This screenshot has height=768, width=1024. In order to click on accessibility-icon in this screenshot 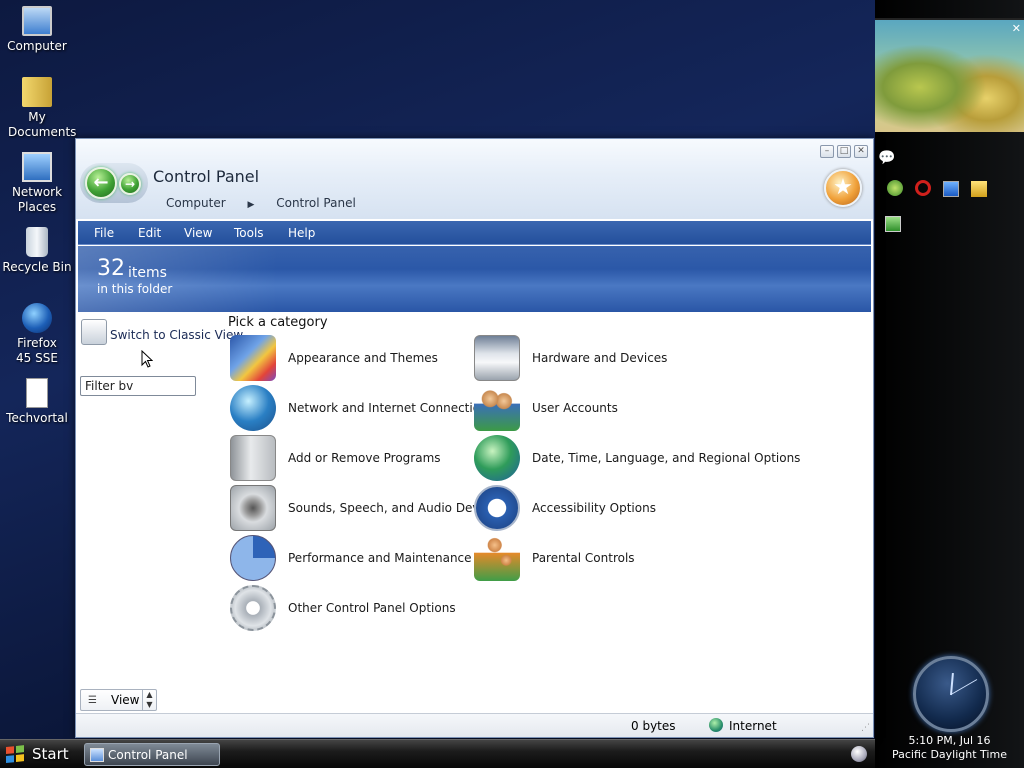, I will do `click(497, 508)`.